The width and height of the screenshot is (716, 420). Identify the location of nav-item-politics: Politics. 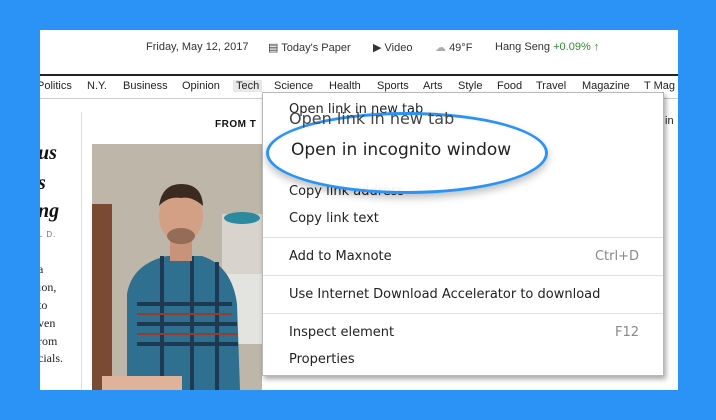
(56, 86).